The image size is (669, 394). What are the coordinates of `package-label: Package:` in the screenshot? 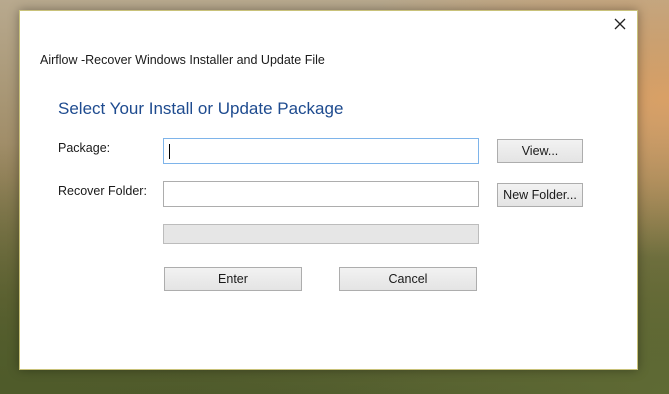 It's located at (84, 148).